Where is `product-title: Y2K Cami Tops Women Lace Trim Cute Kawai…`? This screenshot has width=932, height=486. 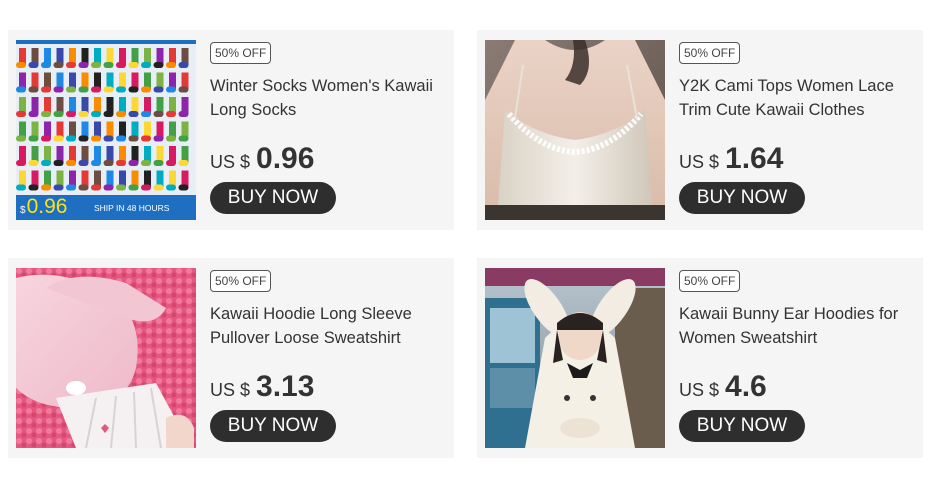 product-title: Y2K Cami Tops Women Lace Trim Cute Kawai… is located at coordinates (797, 98).